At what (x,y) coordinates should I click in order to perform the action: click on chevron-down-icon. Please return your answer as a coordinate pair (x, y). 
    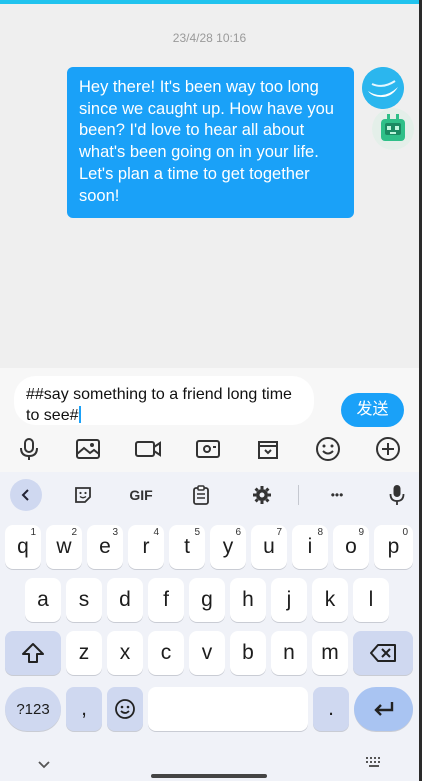
    Looking at the image, I should click on (44, 765).